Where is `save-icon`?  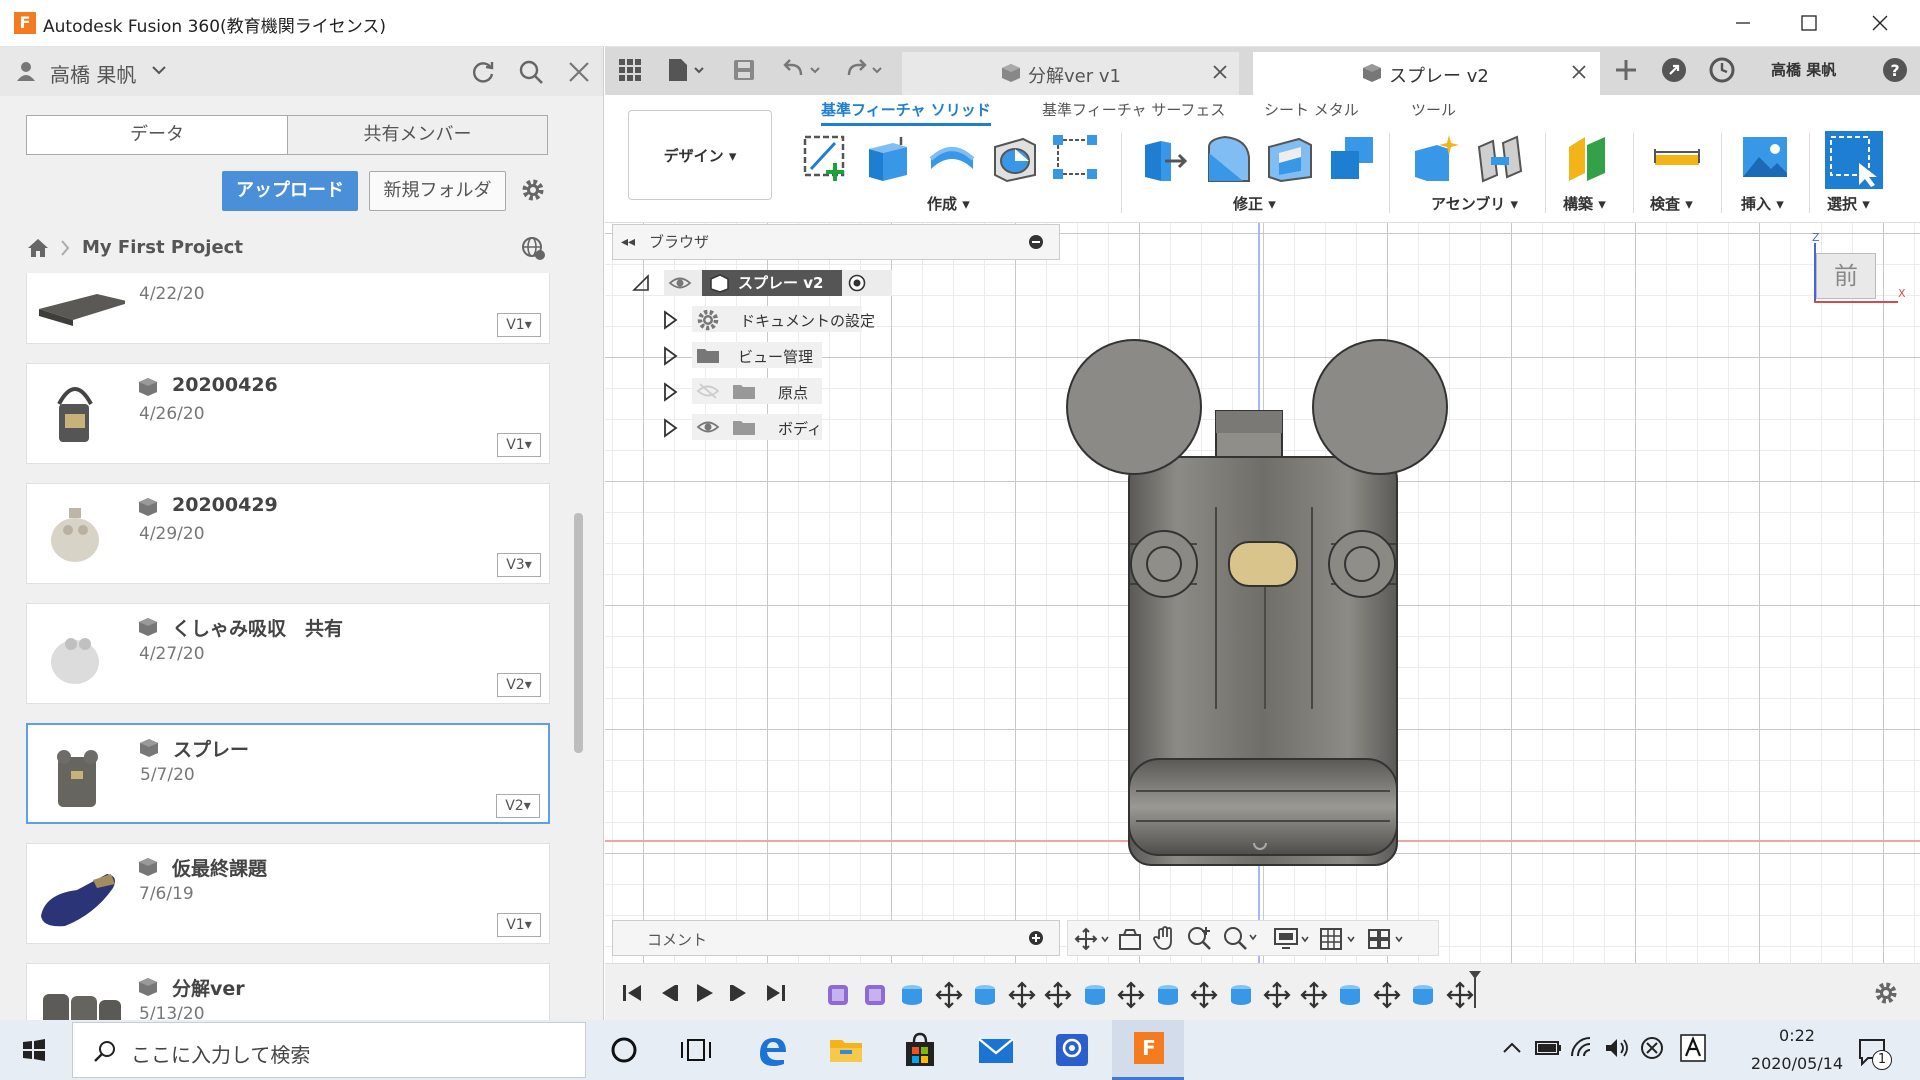
save-icon is located at coordinates (744, 70).